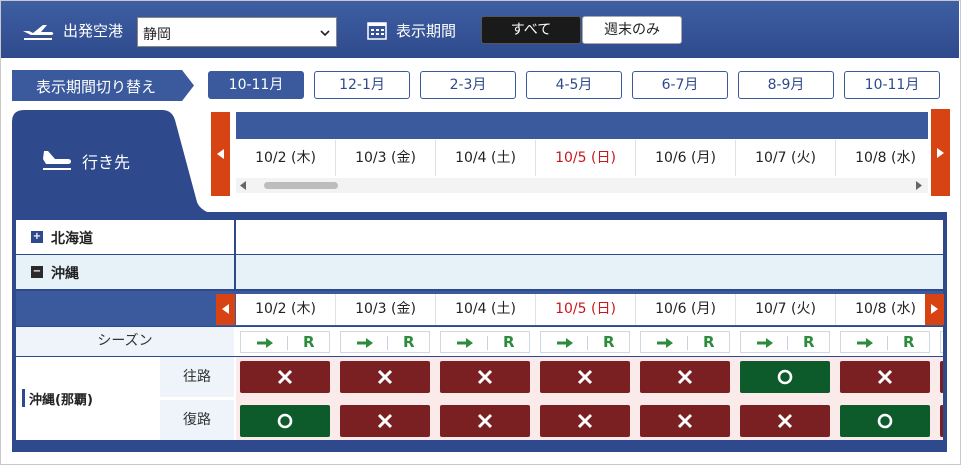 Image resolution: width=961 pixels, height=465 pixels. Describe the element at coordinates (468, 85) in the screenshot. I see `period-tab: 2-3月` at that location.